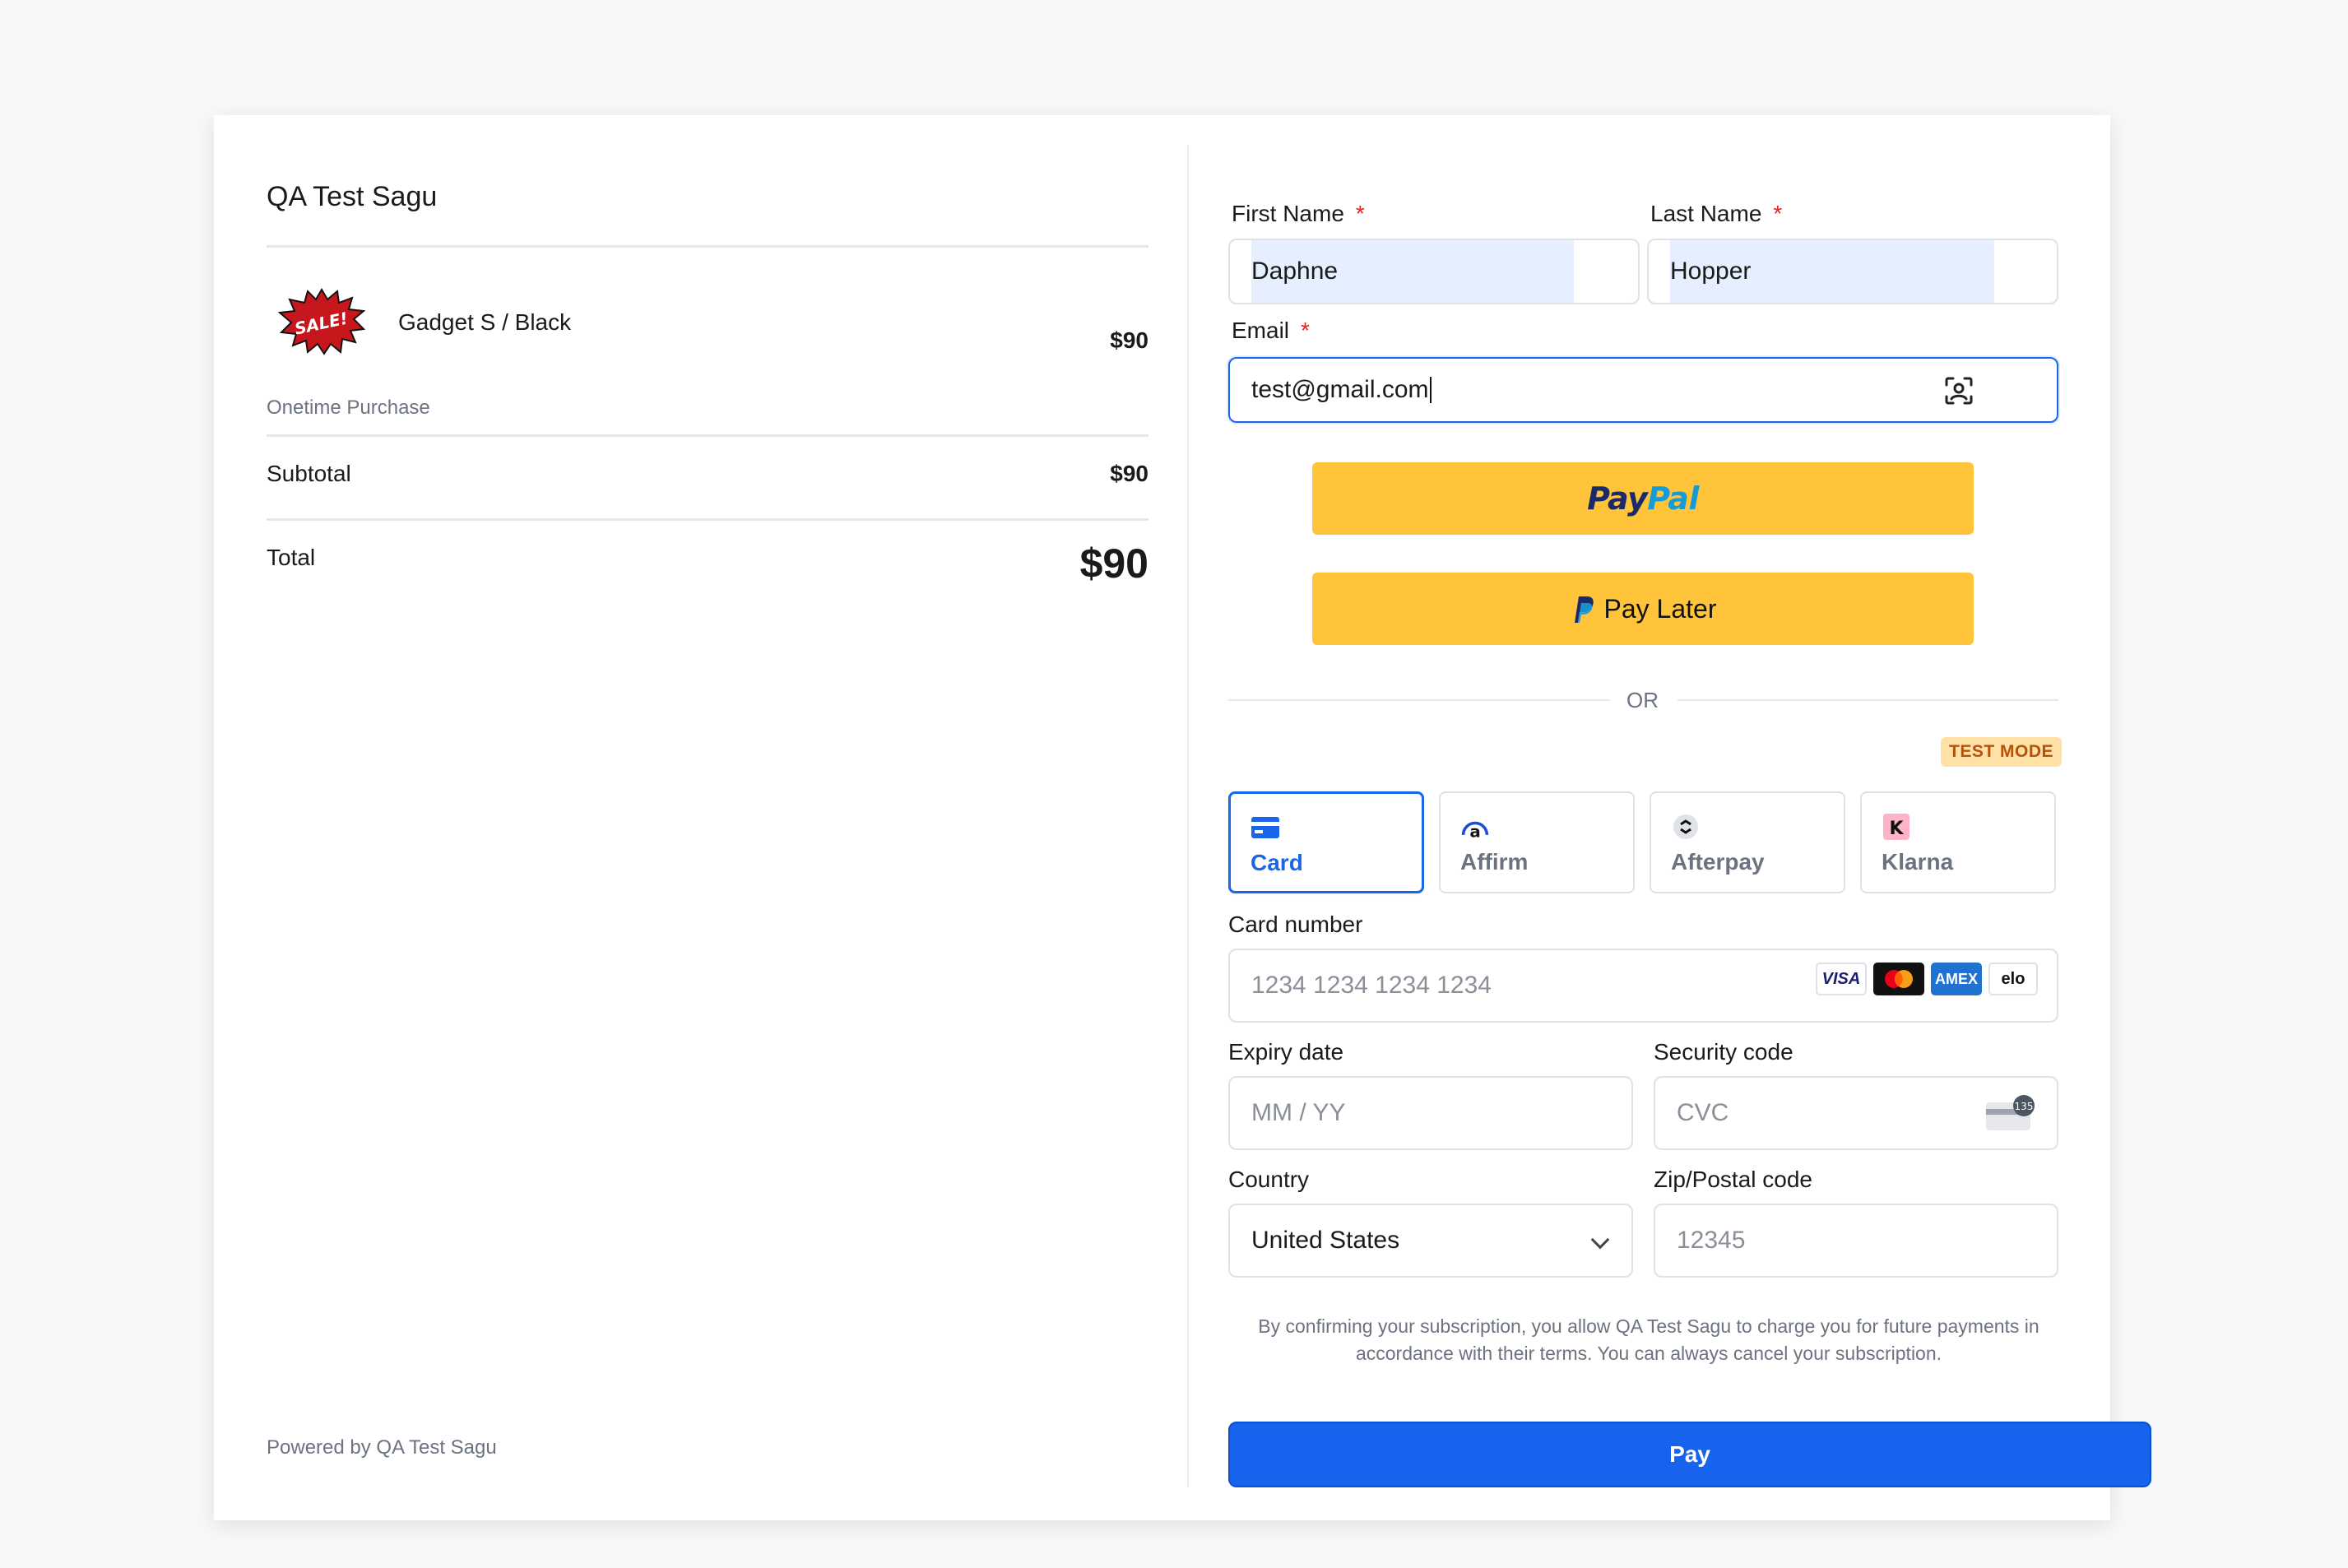 This screenshot has width=2348, height=1568. What do you see at coordinates (1129, 340) in the screenshot?
I see `product-price: $90` at bounding box center [1129, 340].